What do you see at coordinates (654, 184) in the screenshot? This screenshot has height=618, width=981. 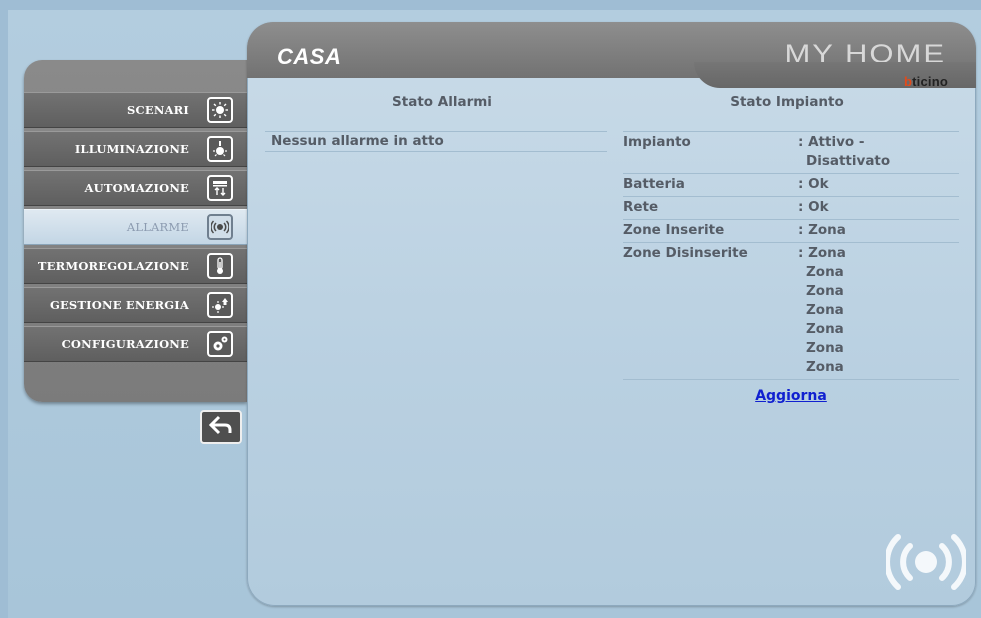 I see `row-label: Batteria` at bounding box center [654, 184].